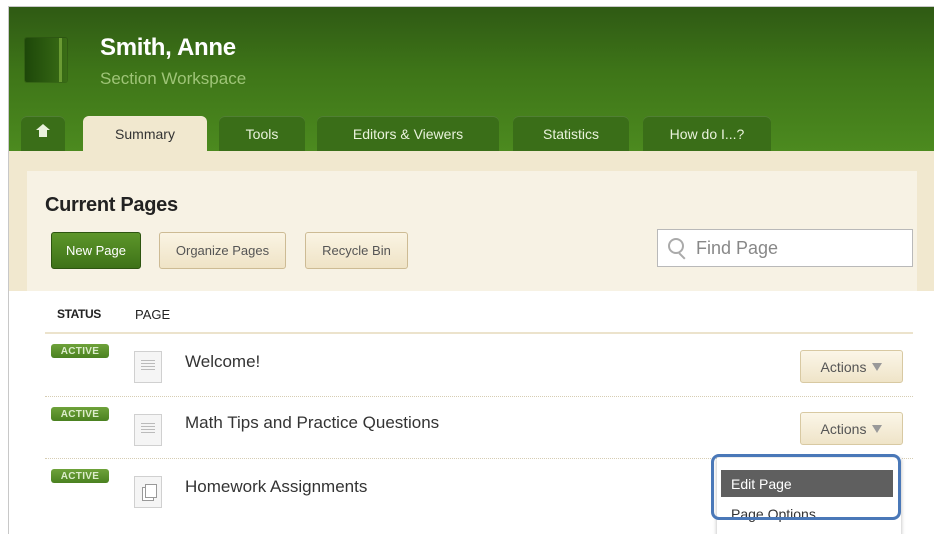 The image size is (934, 534). Describe the element at coordinates (96, 250) in the screenshot. I see `new-page-button: New Page` at that location.